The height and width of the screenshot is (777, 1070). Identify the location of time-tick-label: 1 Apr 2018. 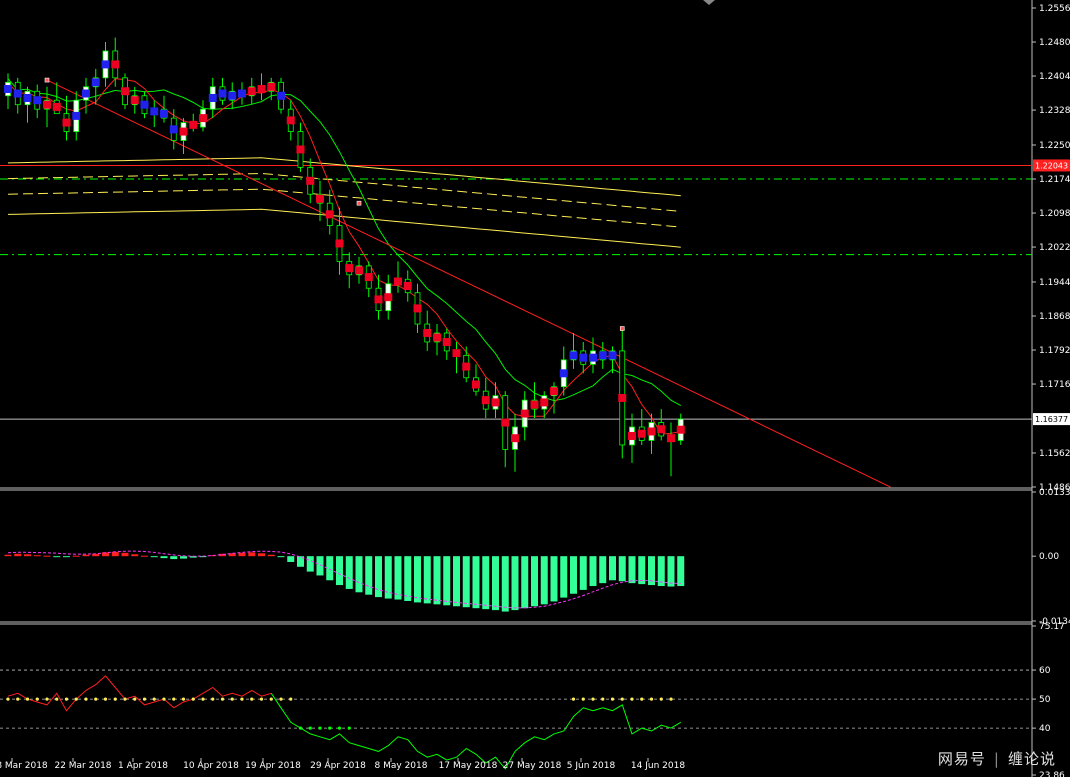
(143, 766).